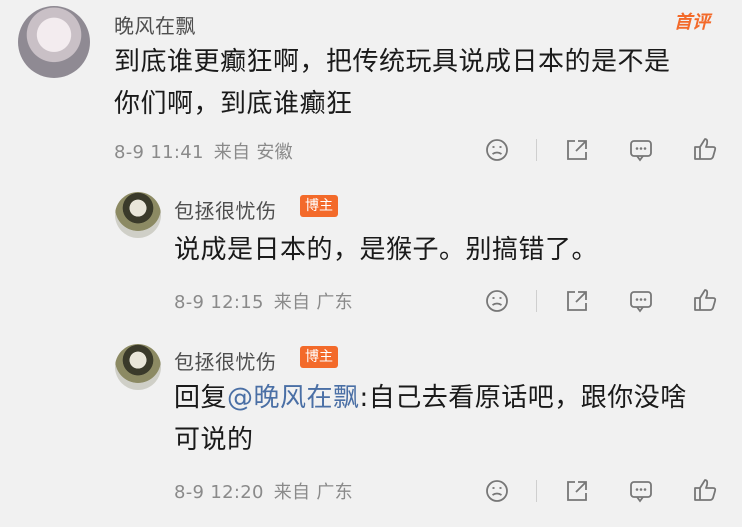 The width and height of the screenshot is (742, 527). What do you see at coordinates (201, 398) in the screenshot?
I see `reply-prefix: 回复` at bounding box center [201, 398].